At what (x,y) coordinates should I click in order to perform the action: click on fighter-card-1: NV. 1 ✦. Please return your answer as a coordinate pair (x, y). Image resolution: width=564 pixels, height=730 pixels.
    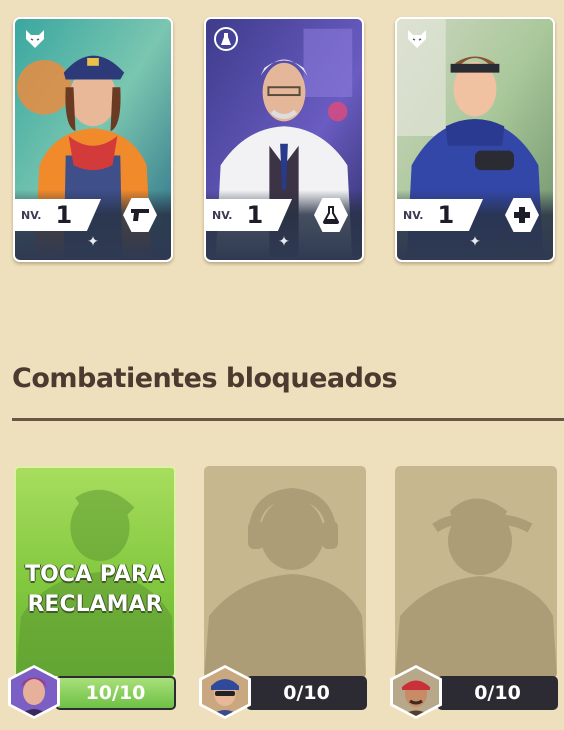
    Looking at the image, I should click on (93, 139).